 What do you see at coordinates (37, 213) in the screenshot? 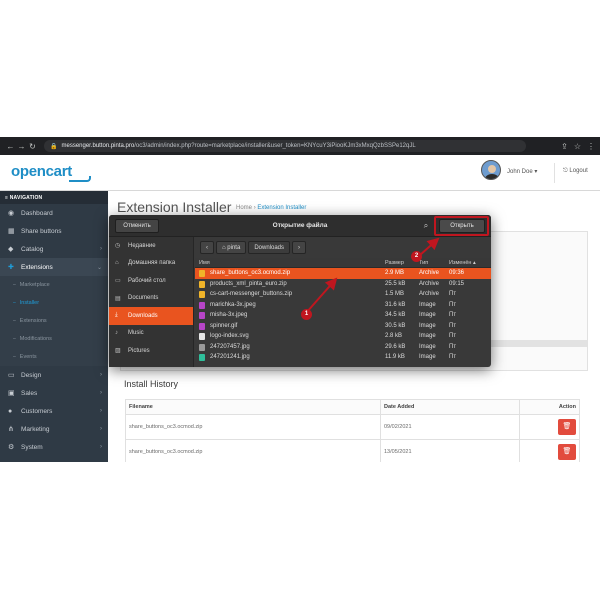
I see `sidebar-item-label: Dashboard` at bounding box center [37, 213].